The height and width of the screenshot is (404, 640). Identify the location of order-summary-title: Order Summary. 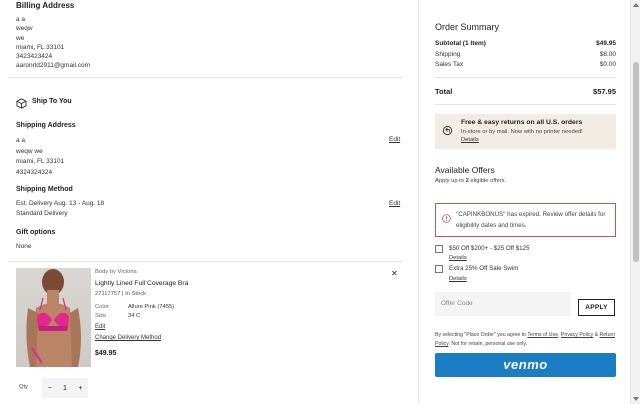
(467, 27).